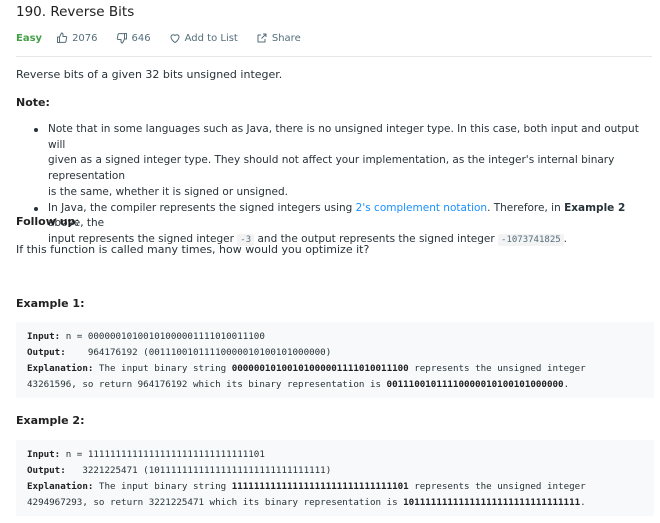 This screenshot has height=523, width=660. Describe the element at coordinates (320, 368) in the screenshot. I see `explanation-binary: 00000010100101000001111010011100` at that location.